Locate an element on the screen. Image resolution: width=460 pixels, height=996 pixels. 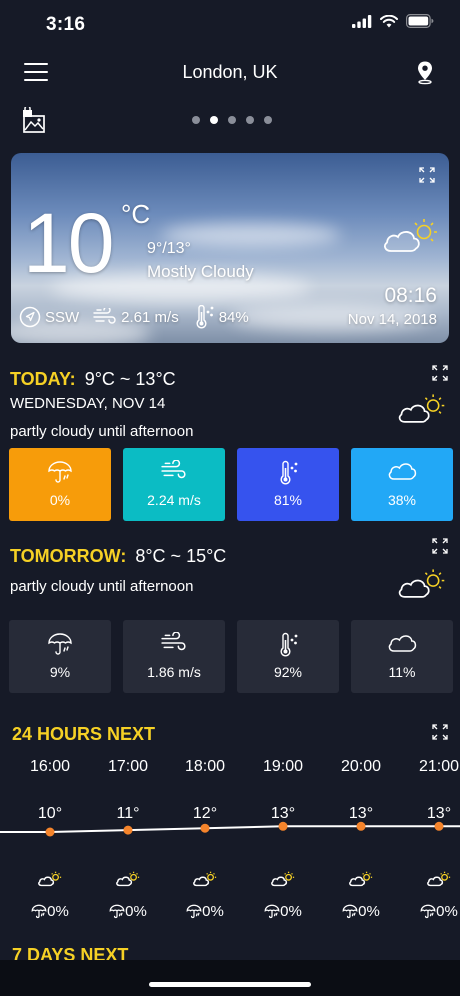
today-summary: partly cloudy until afternoon is located at coordinates (102, 431).